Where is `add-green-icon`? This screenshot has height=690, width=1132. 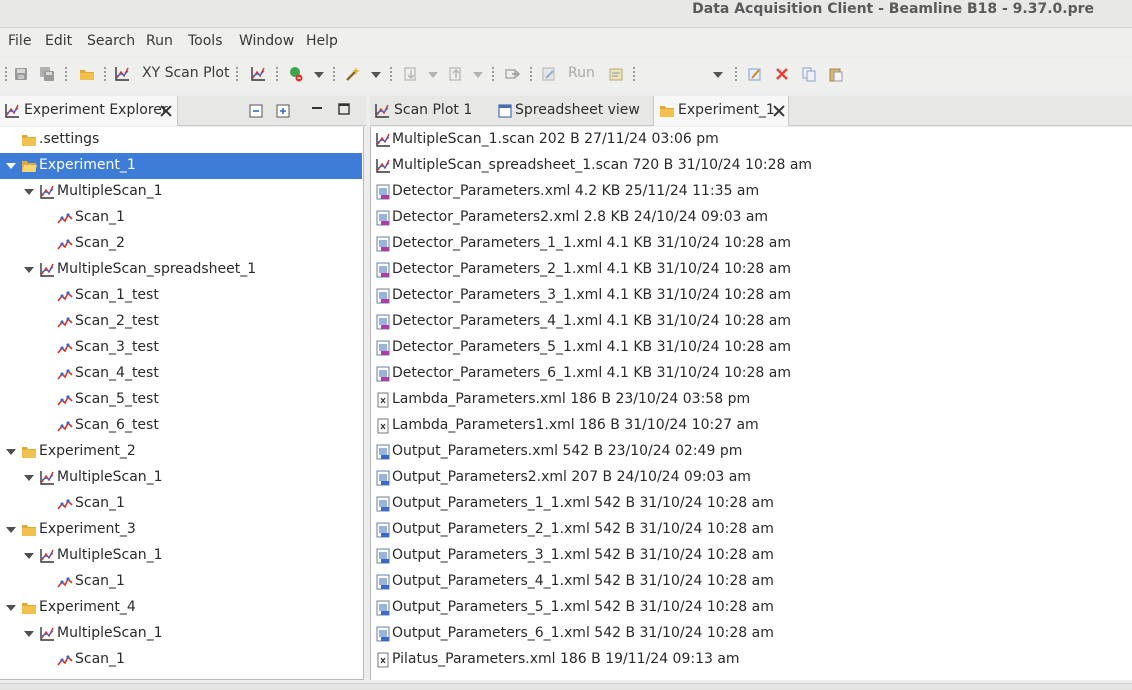
add-green-icon is located at coordinates (296, 74).